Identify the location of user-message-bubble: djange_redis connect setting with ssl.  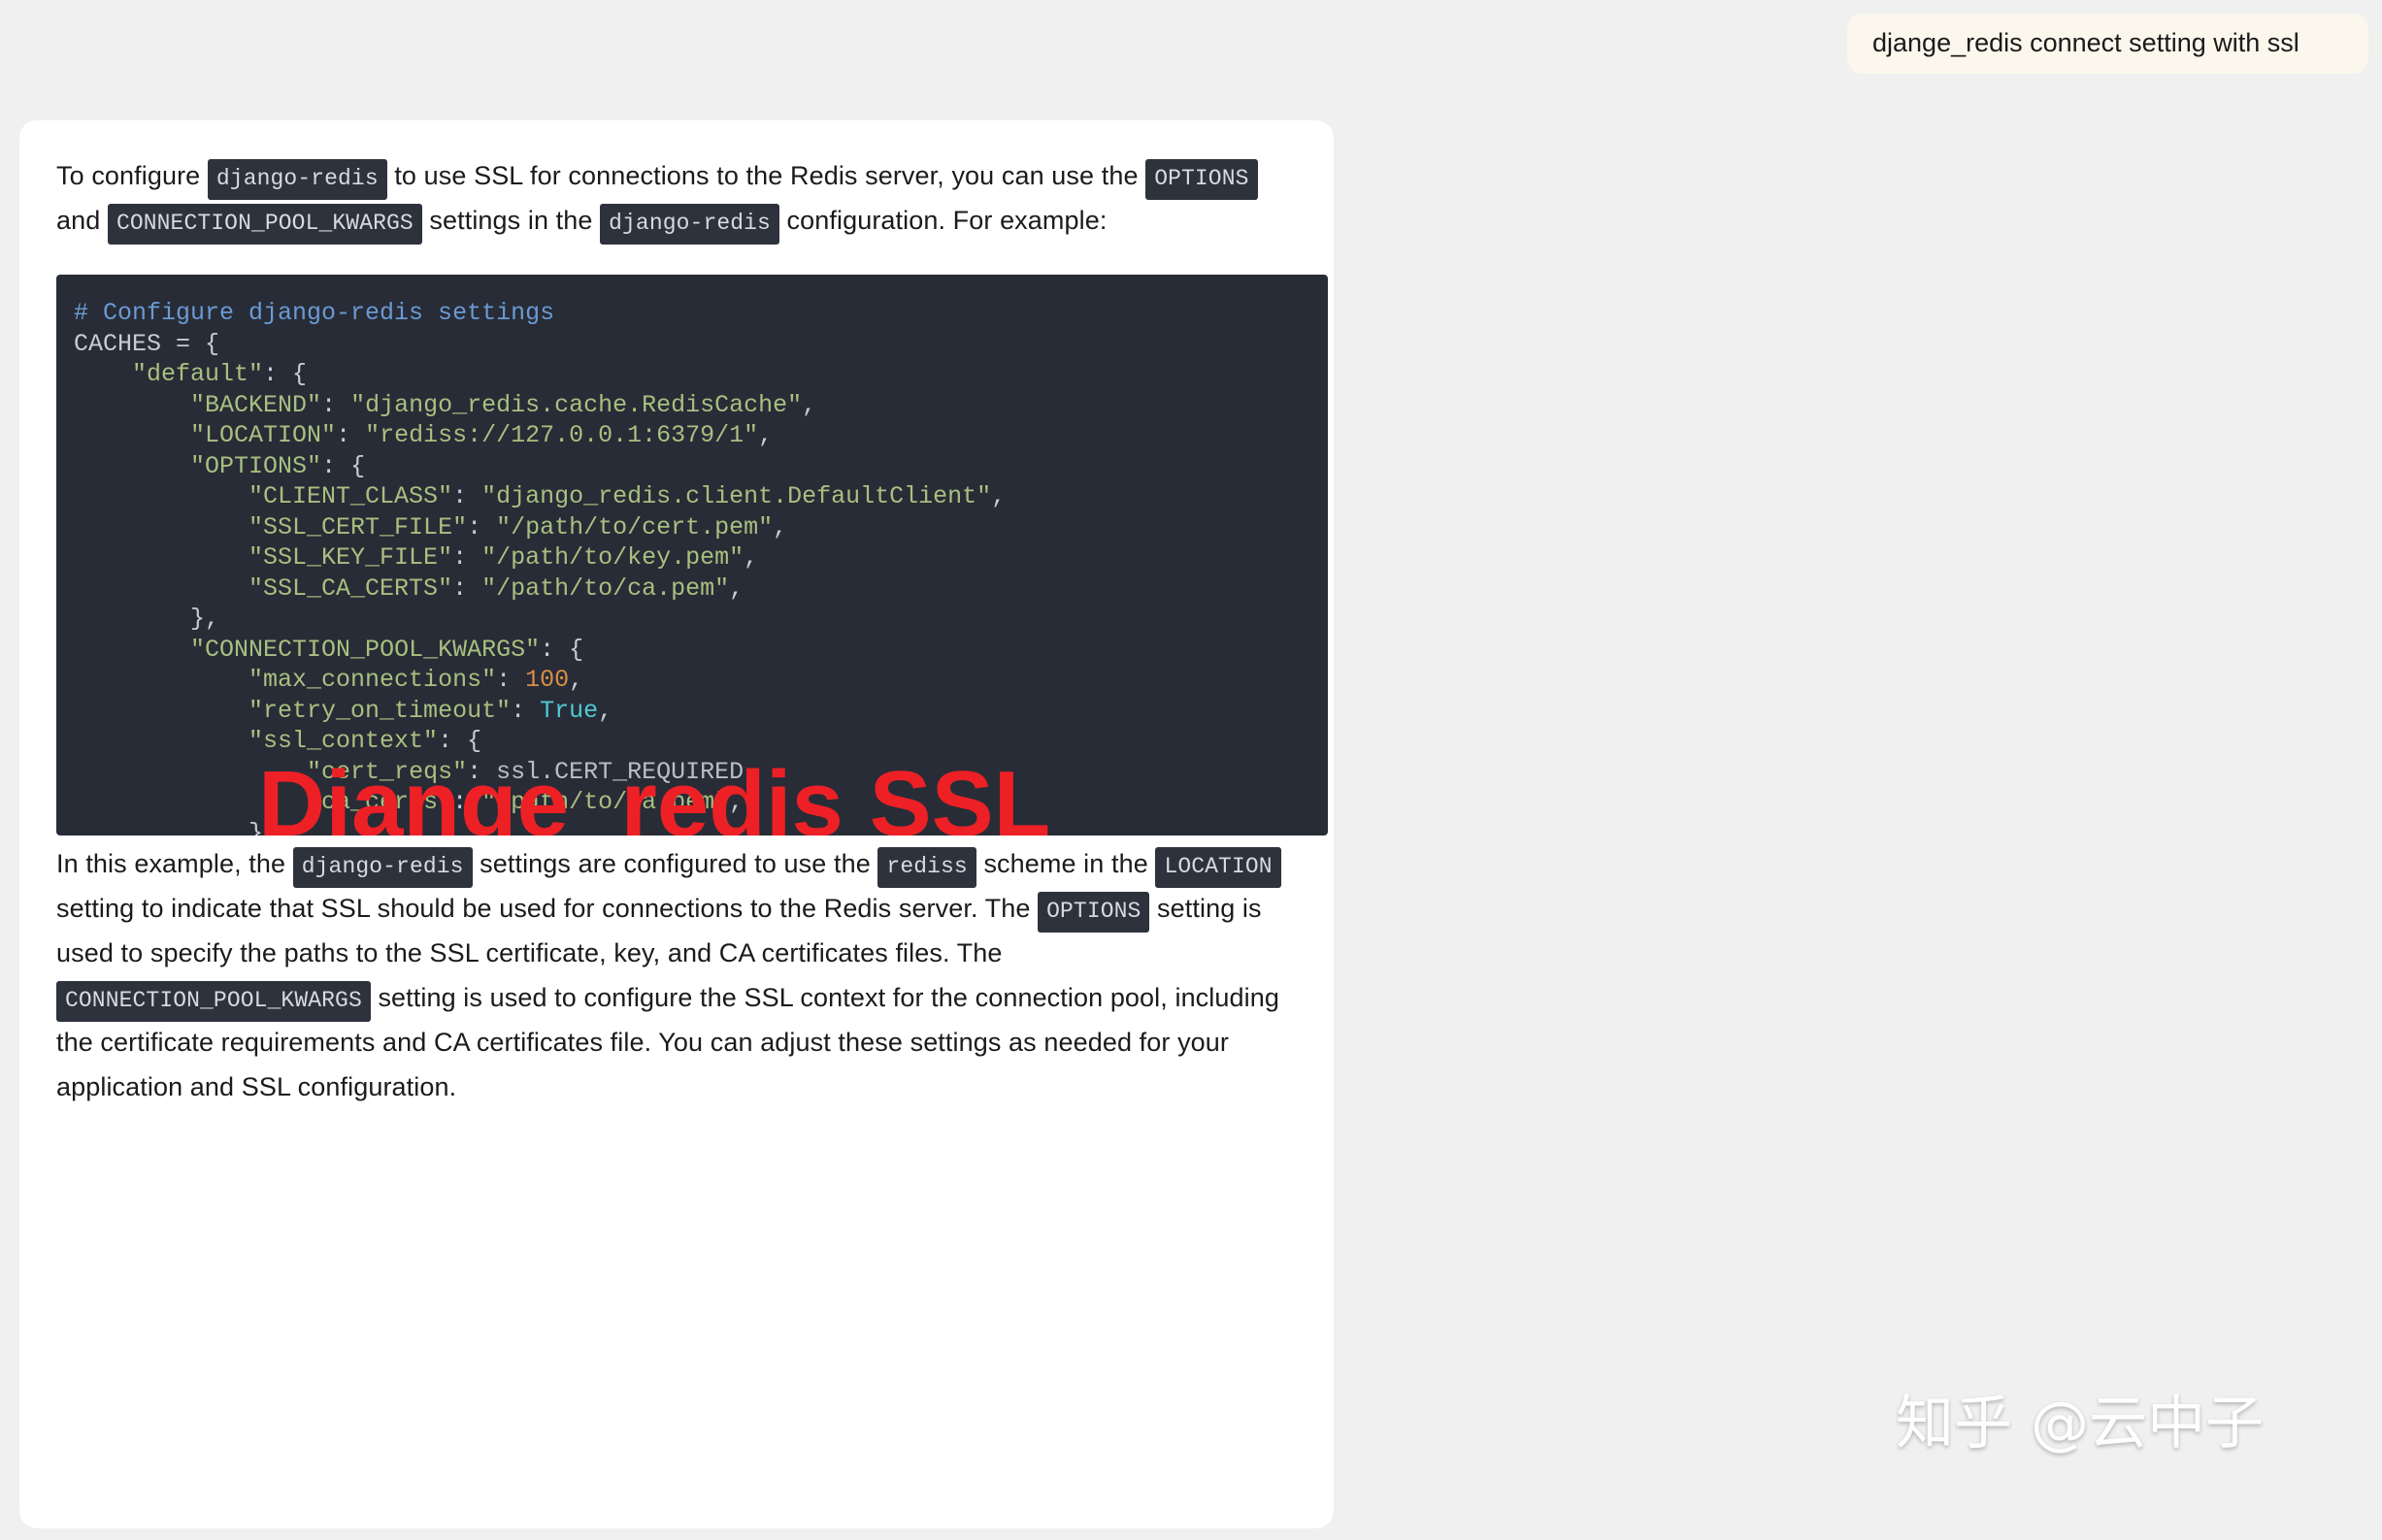
(2107, 44).